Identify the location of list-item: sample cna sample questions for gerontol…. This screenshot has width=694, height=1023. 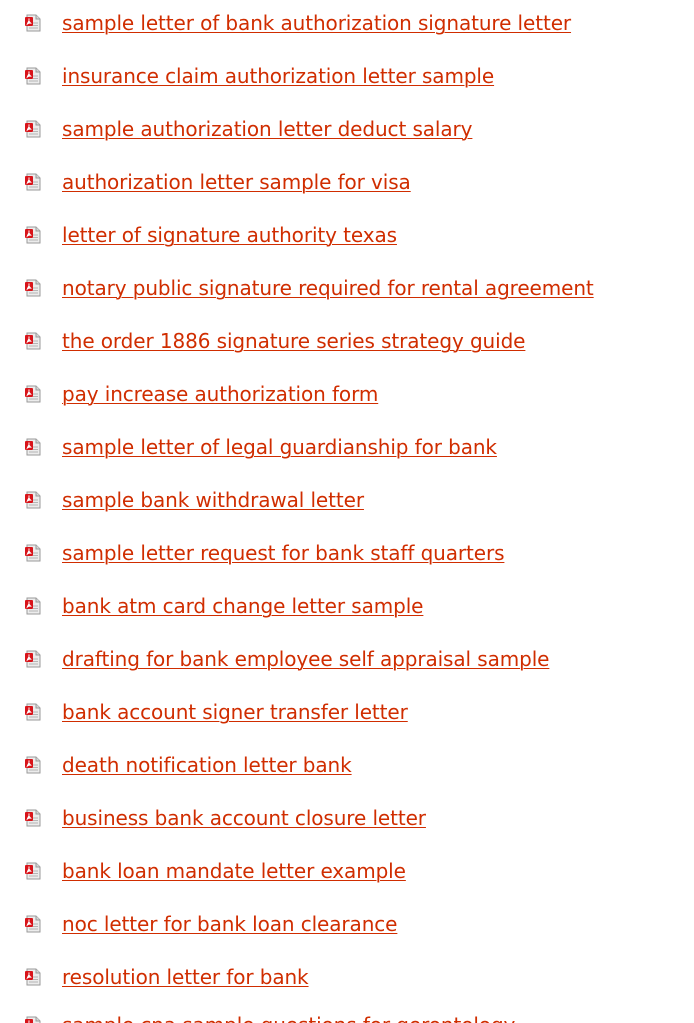
(347, 1016).